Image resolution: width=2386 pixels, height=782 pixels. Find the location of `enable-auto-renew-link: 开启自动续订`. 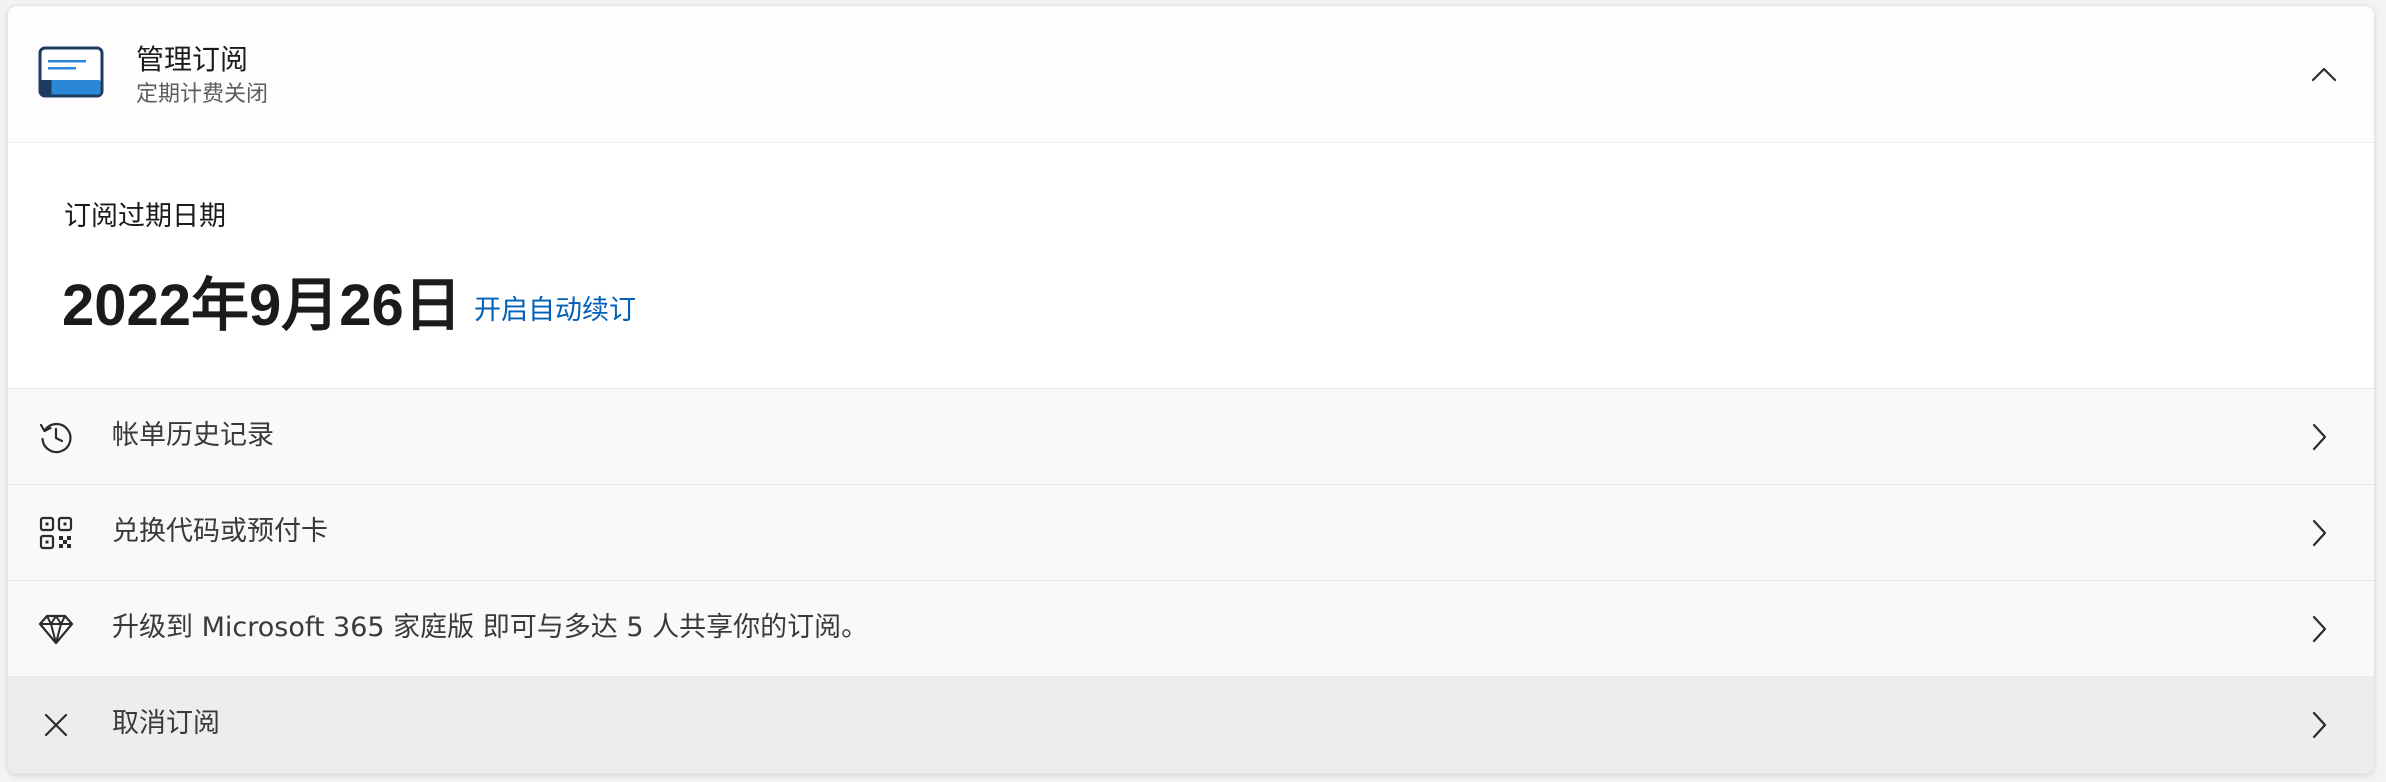

enable-auto-renew-link: 开启自动续订 is located at coordinates (555, 311).